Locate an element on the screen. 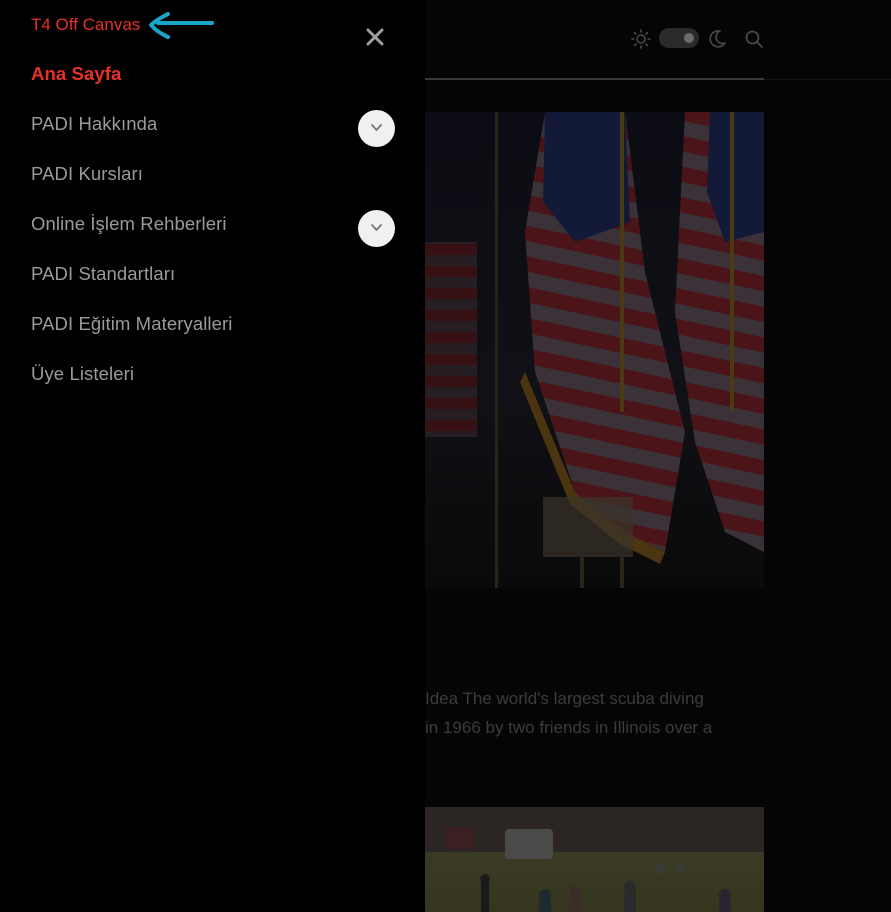  menu-item-padi-egitim-materyalleri: PADI Eğitim Materyalleri is located at coordinates (212, 325).